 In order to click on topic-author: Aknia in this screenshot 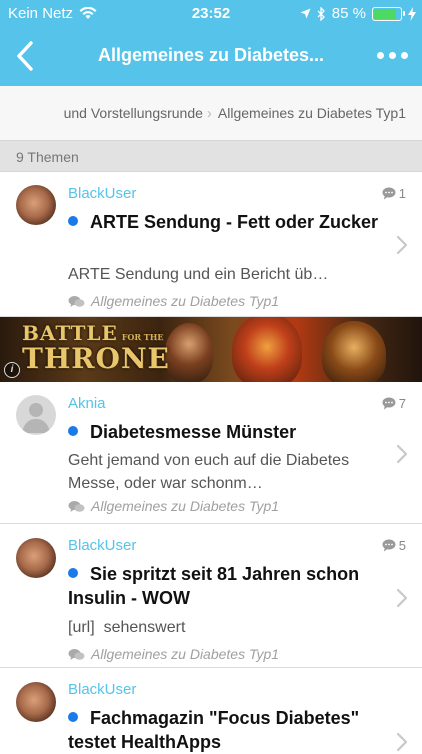, I will do `click(87, 403)`.